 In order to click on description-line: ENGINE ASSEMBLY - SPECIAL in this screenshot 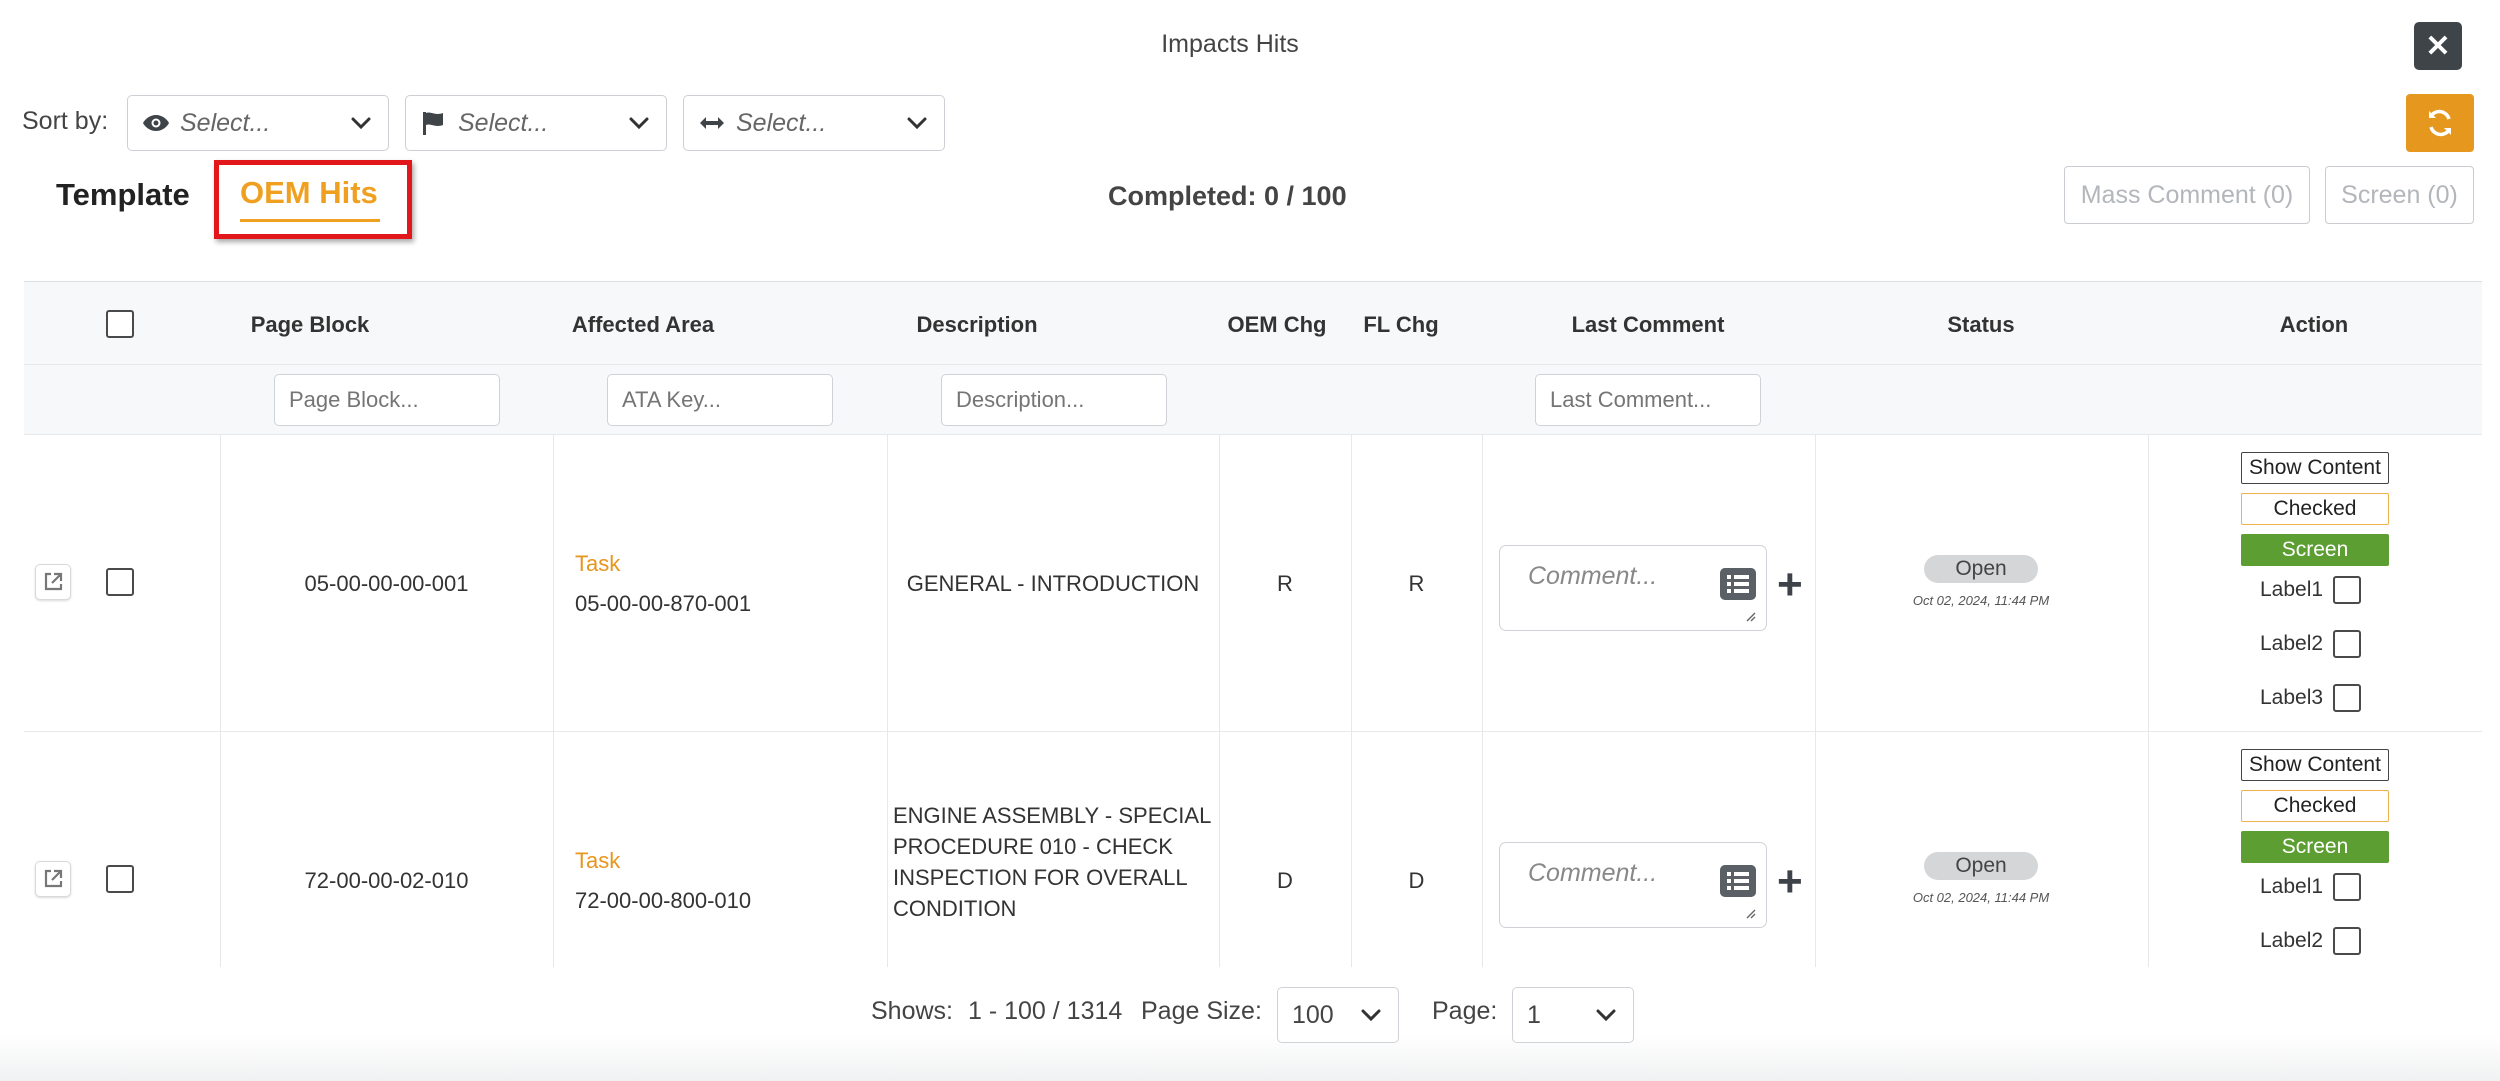, I will do `click(1052, 815)`.